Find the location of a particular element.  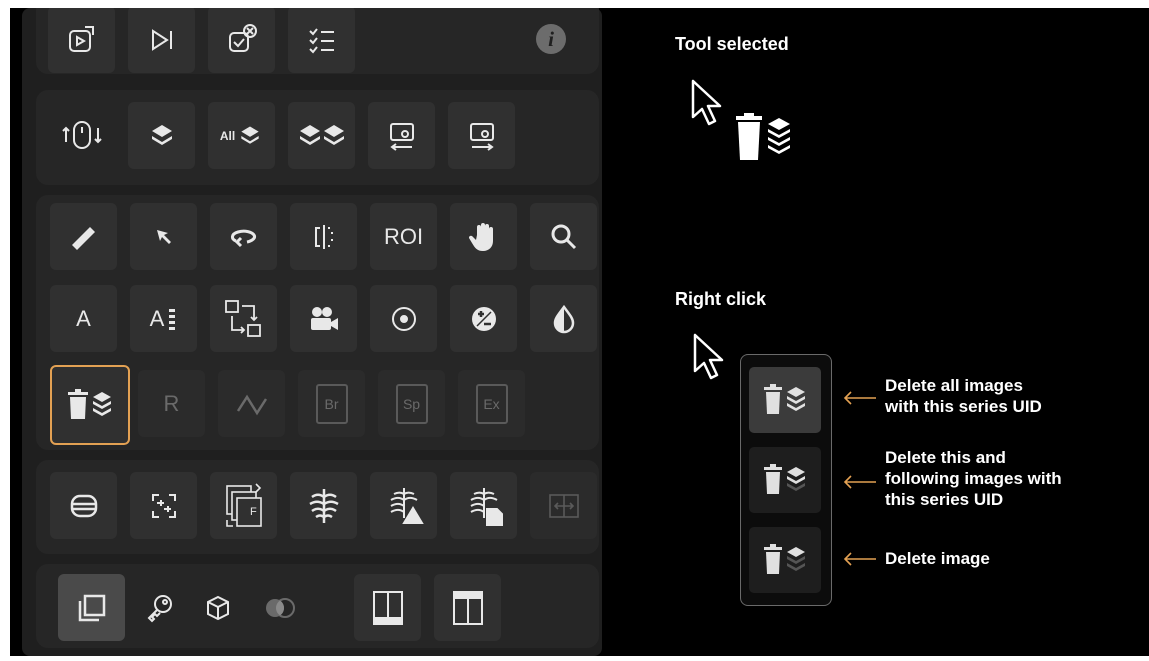

ruler-icon is located at coordinates (83, 238).